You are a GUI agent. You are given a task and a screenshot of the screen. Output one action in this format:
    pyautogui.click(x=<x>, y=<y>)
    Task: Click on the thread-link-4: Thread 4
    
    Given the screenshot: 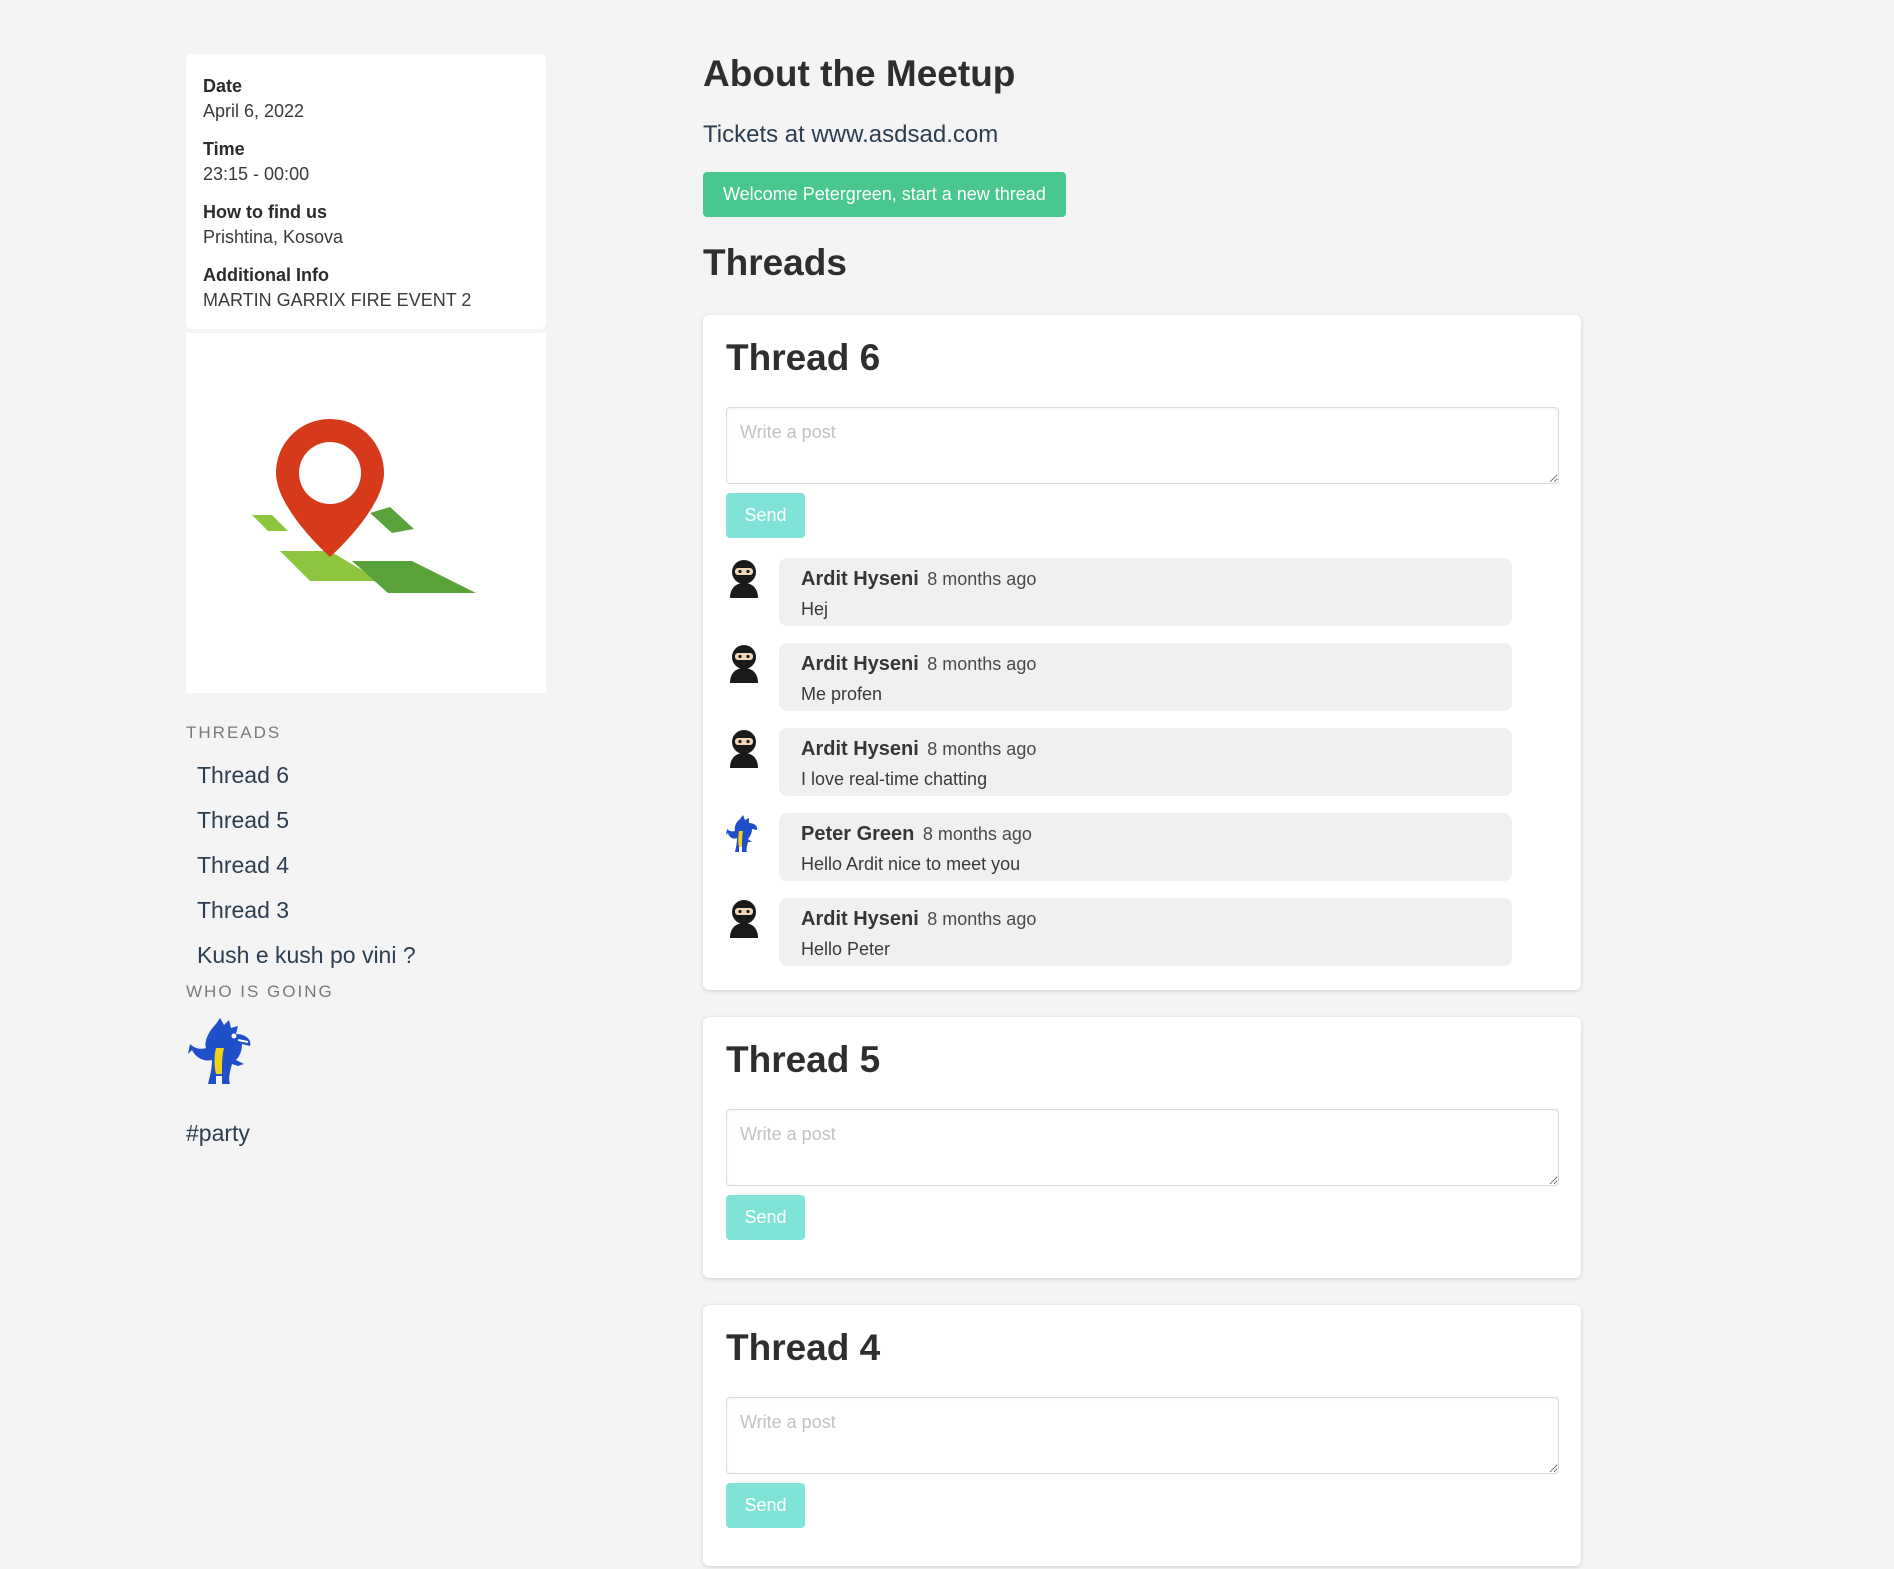 What is the action you would take?
    pyautogui.click(x=366, y=869)
    